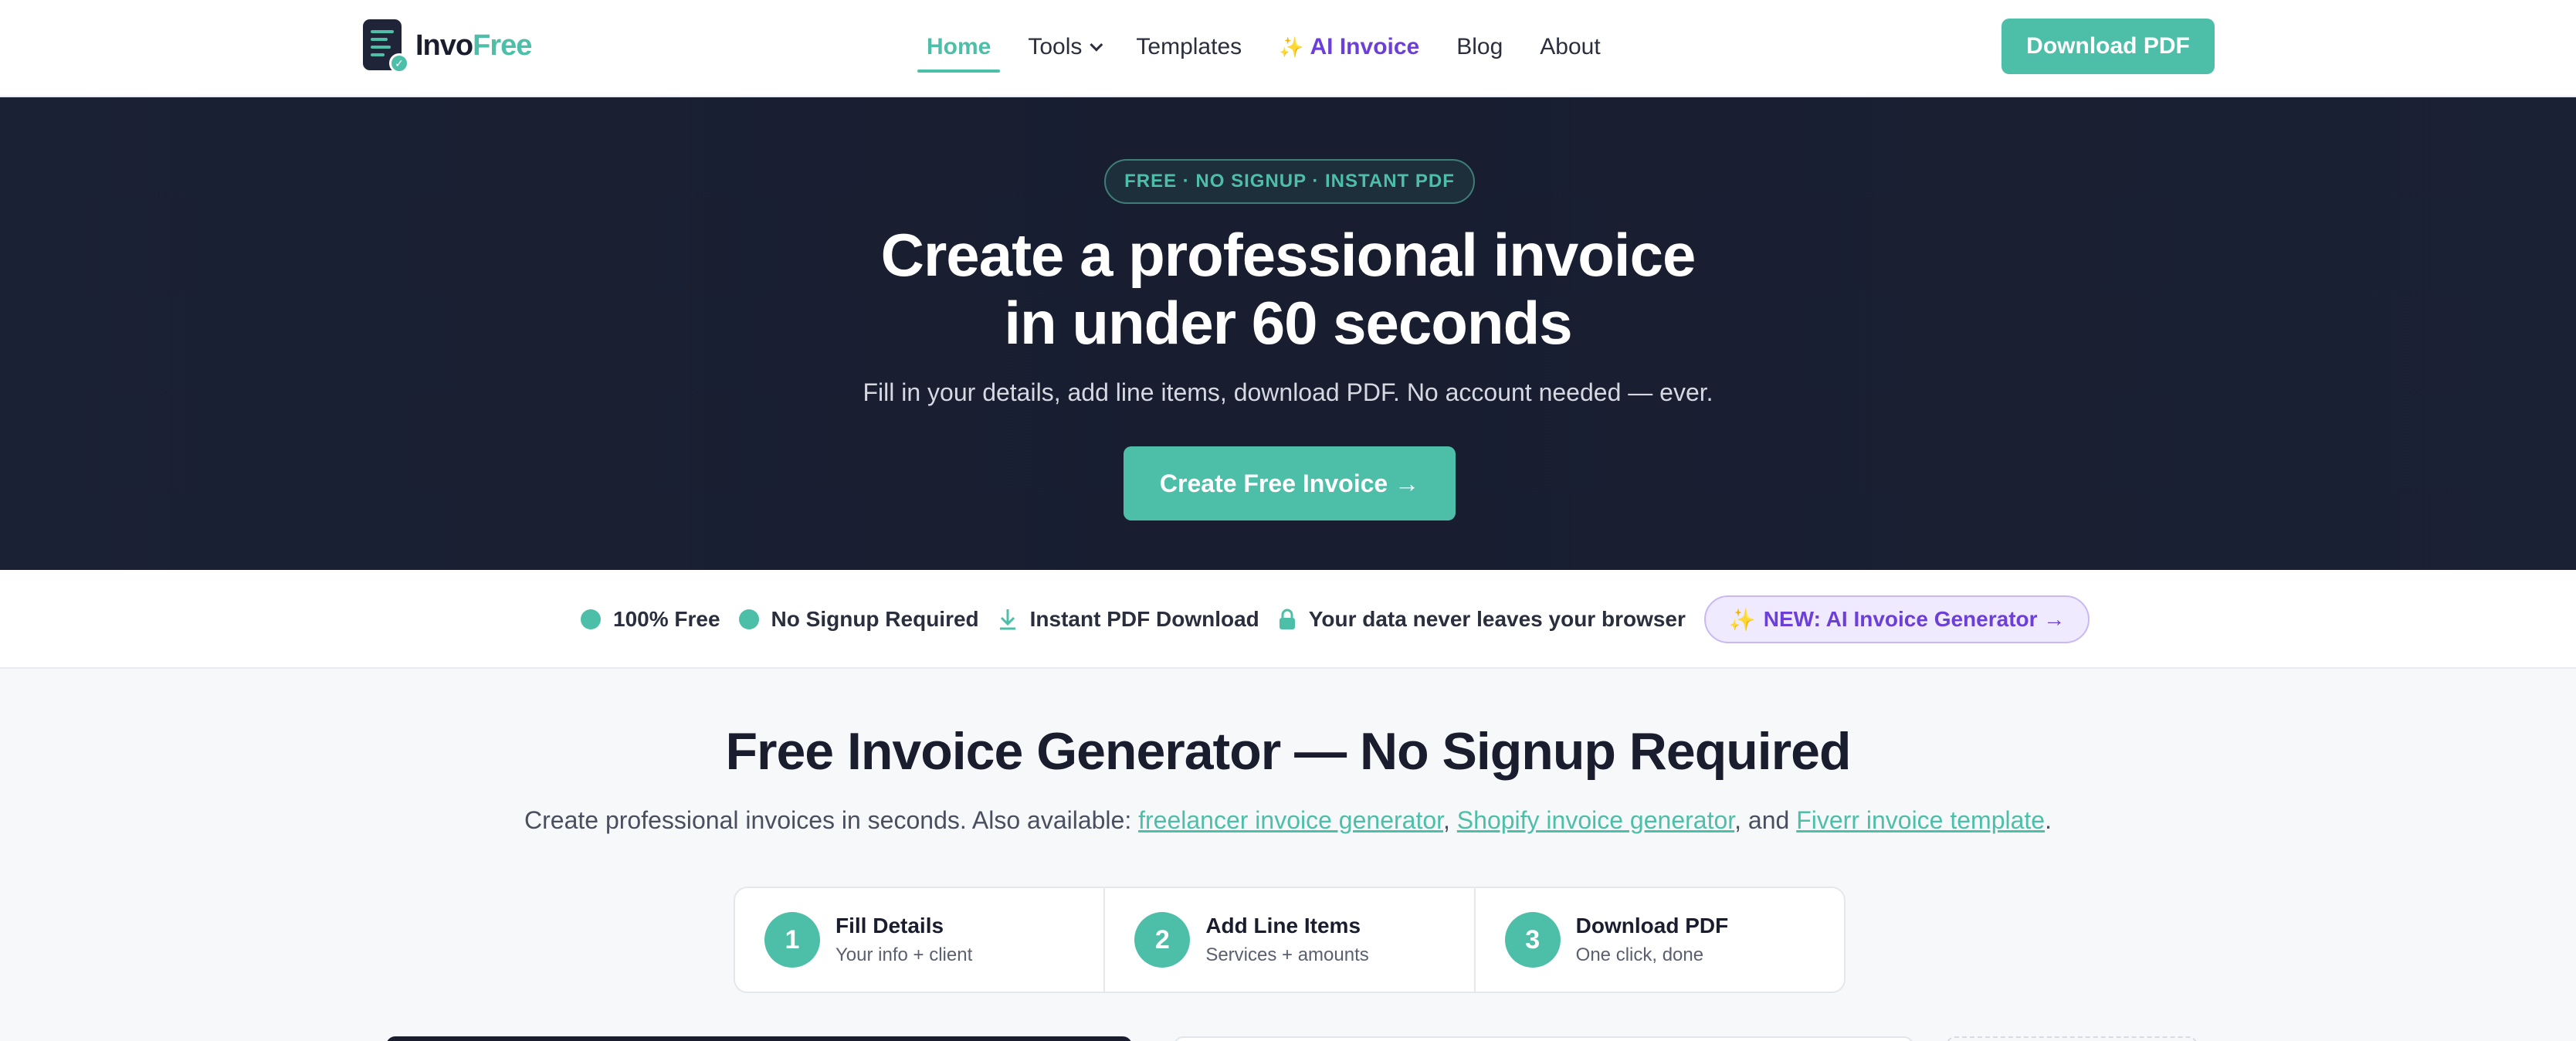 This screenshot has width=2576, height=1041. I want to click on nav-home: Home, so click(958, 47).